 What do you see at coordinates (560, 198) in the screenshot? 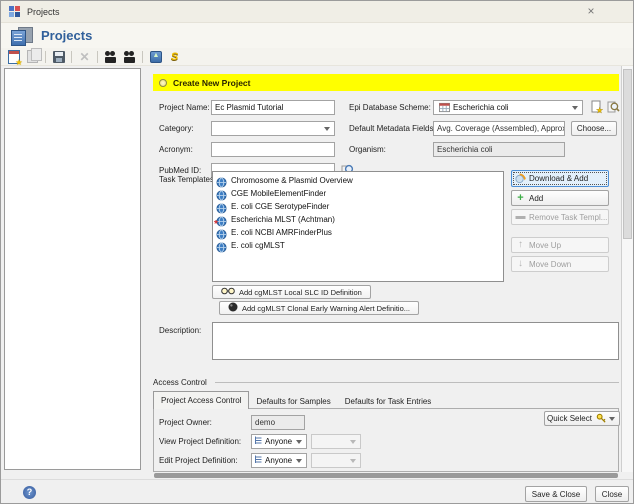
I see `add-button: + Add` at bounding box center [560, 198].